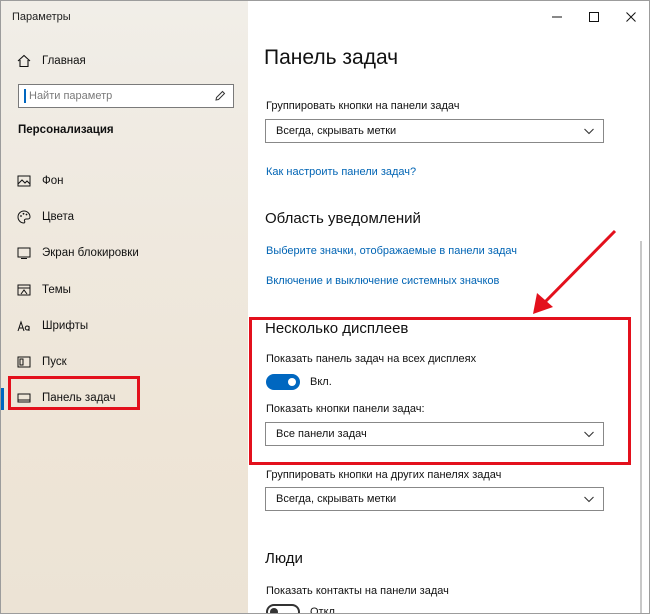 This screenshot has height=614, width=650. Describe the element at coordinates (336, 131) in the screenshot. I see `group-buttons-value: Всегда, скрывать метки` at that location.